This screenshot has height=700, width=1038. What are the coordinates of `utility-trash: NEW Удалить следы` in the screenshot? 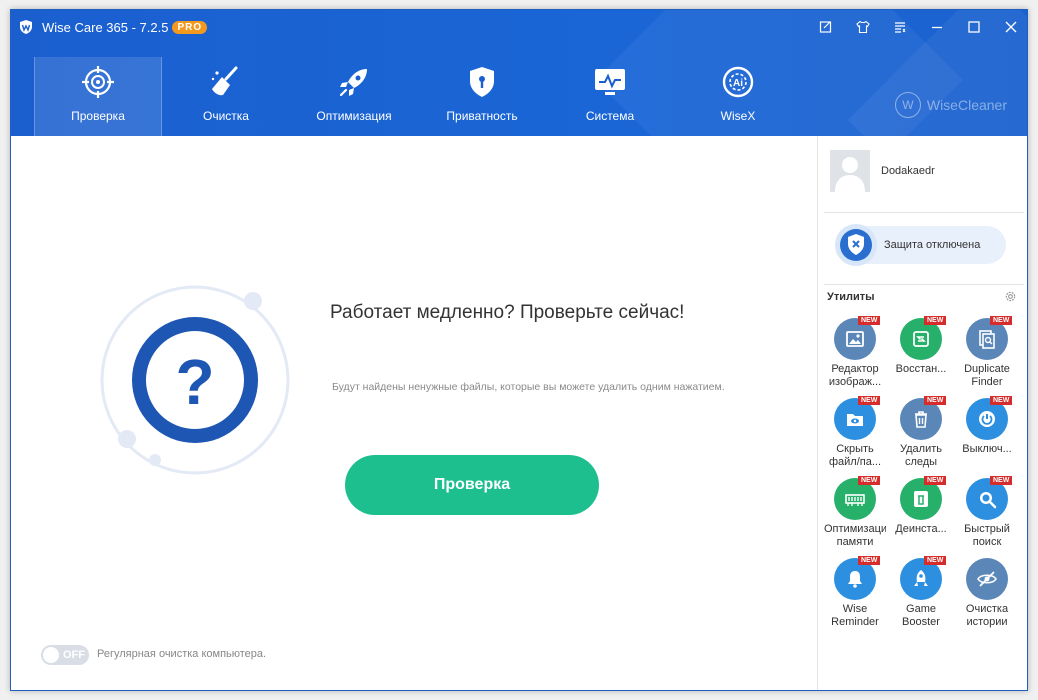 It's located at (921, 437).